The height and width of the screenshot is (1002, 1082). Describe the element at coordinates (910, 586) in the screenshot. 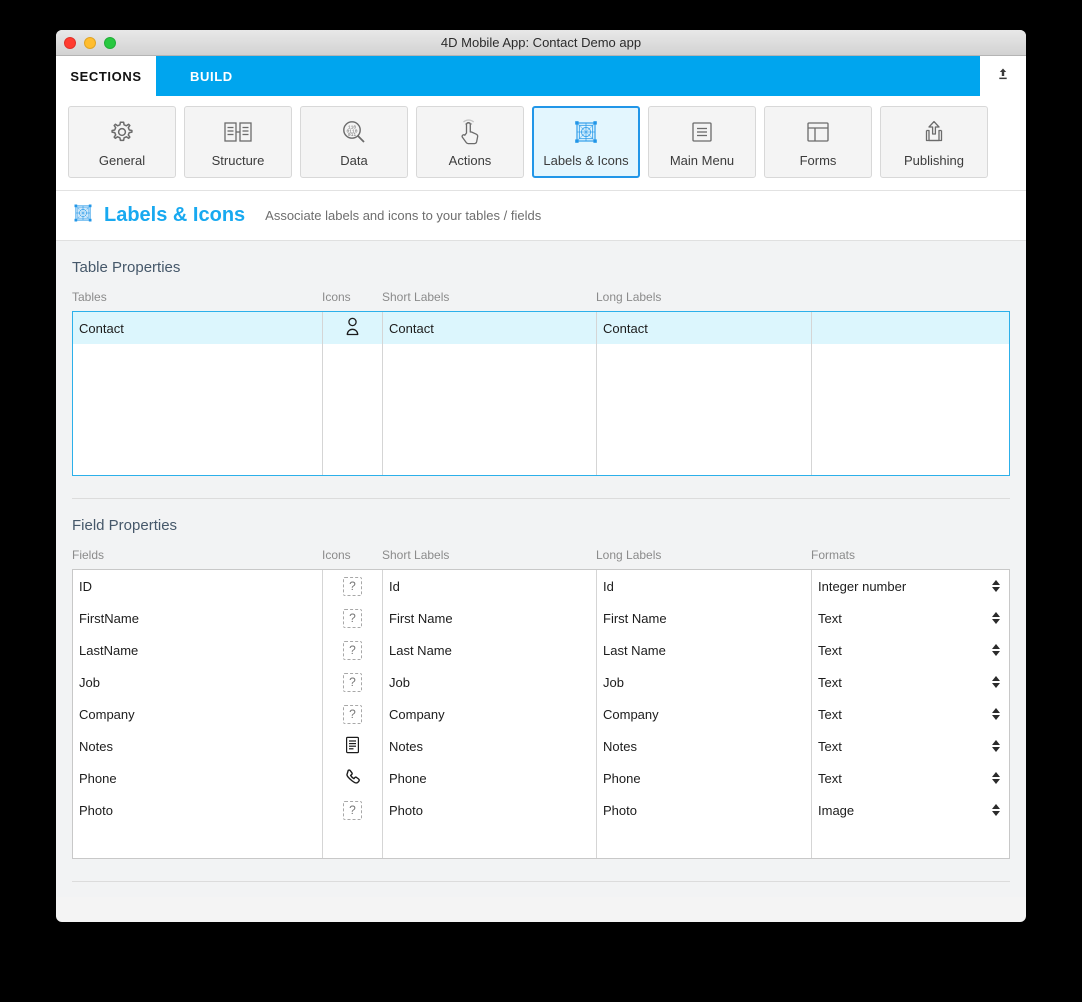

I see `format-stepper: Integer number` at that location.